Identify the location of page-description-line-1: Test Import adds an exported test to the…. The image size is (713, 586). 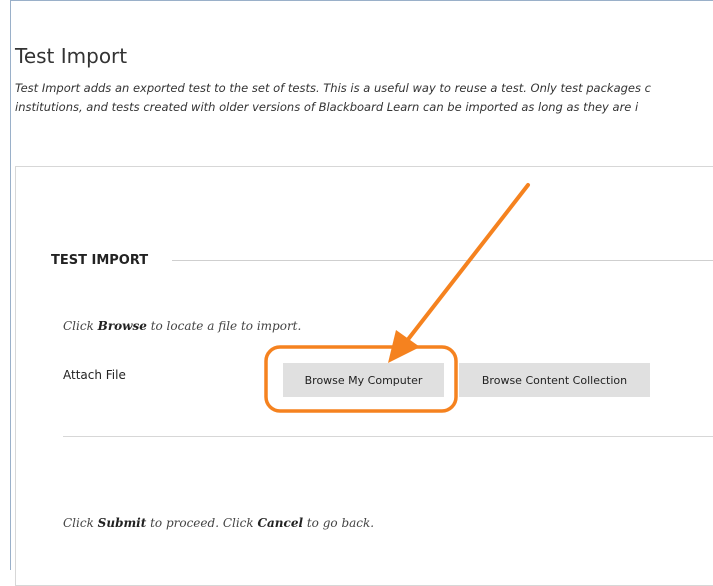
(333, 88).